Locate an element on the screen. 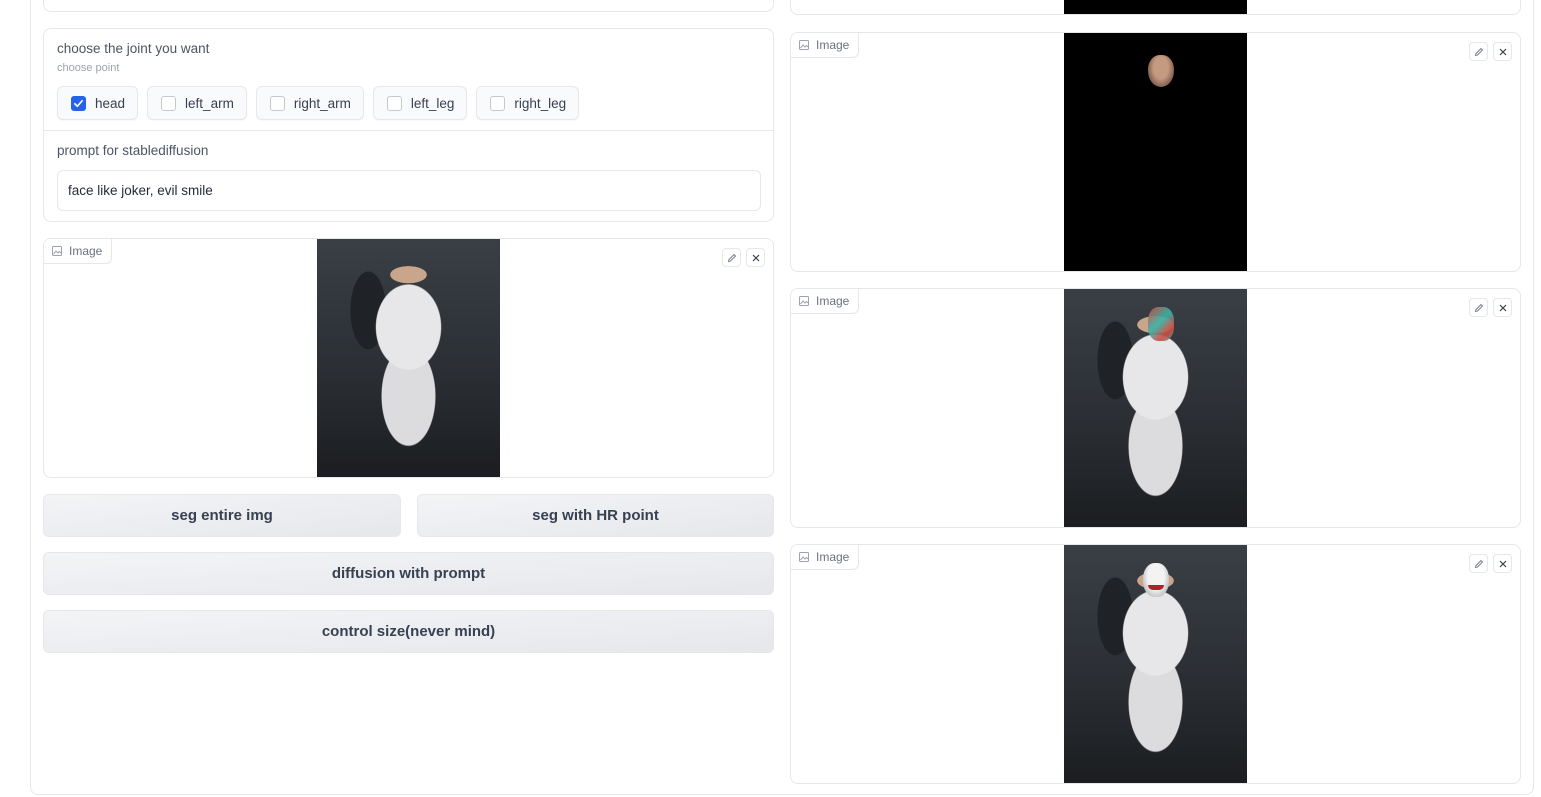 The image size is (1541, 797). input-photo is located at coordinates (408, 358).